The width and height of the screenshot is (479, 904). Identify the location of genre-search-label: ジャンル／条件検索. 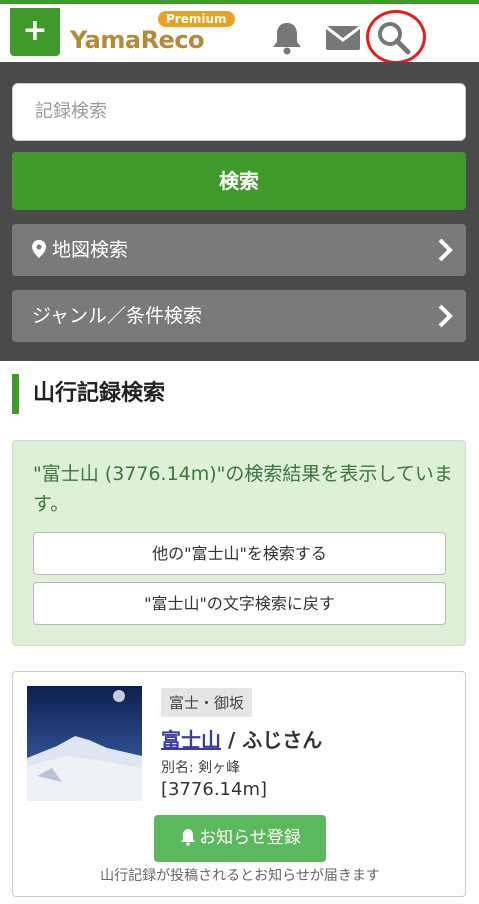
(117, 316).